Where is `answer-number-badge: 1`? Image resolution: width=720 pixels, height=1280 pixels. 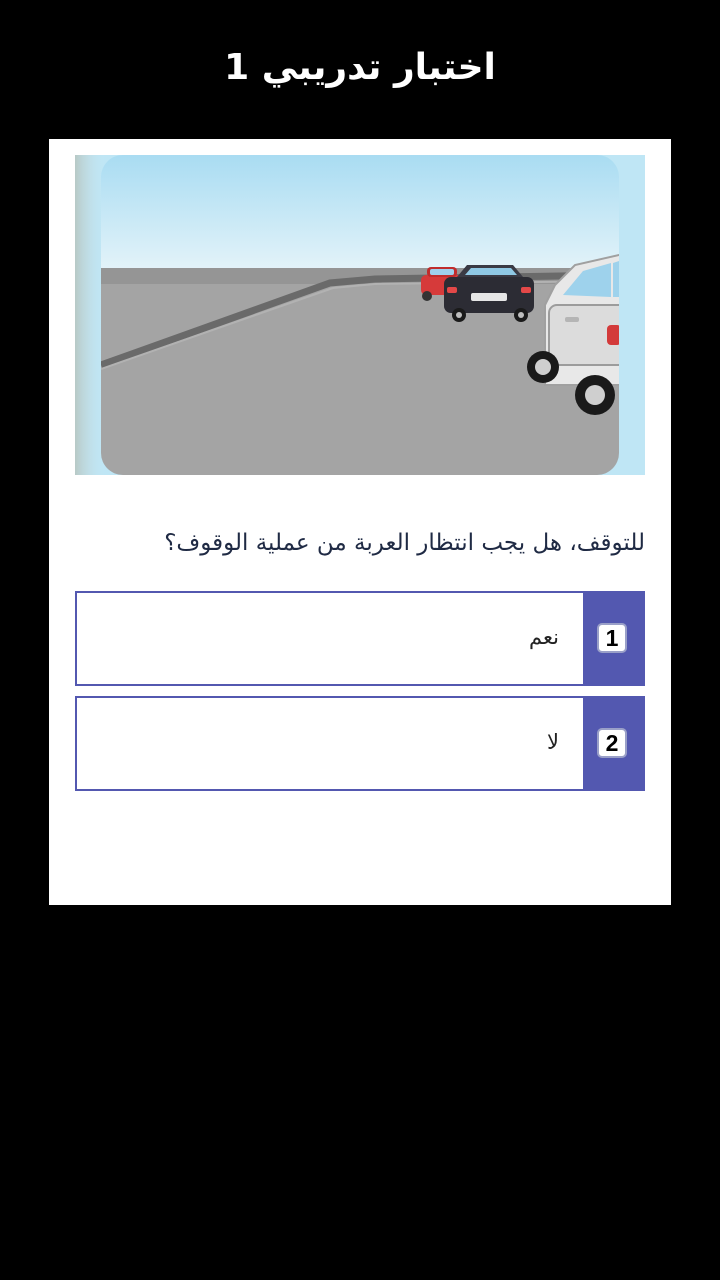
answer-number-badge: 1 is located at coordinates (612, 638).